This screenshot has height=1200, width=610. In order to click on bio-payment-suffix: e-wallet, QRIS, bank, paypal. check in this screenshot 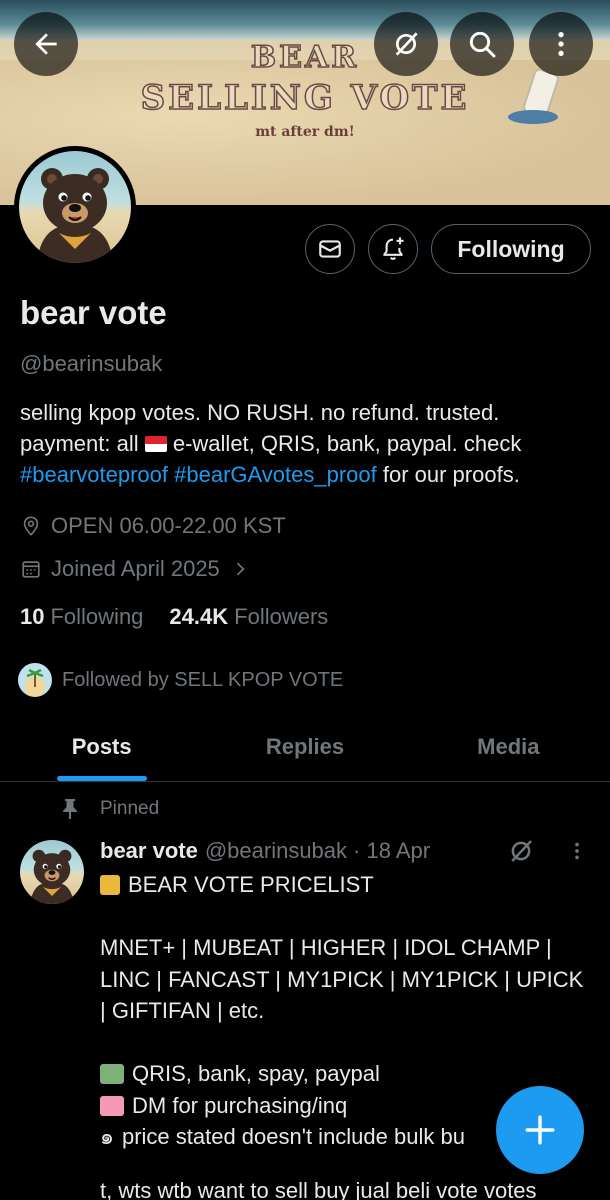, I will do `click(344, 443)`.